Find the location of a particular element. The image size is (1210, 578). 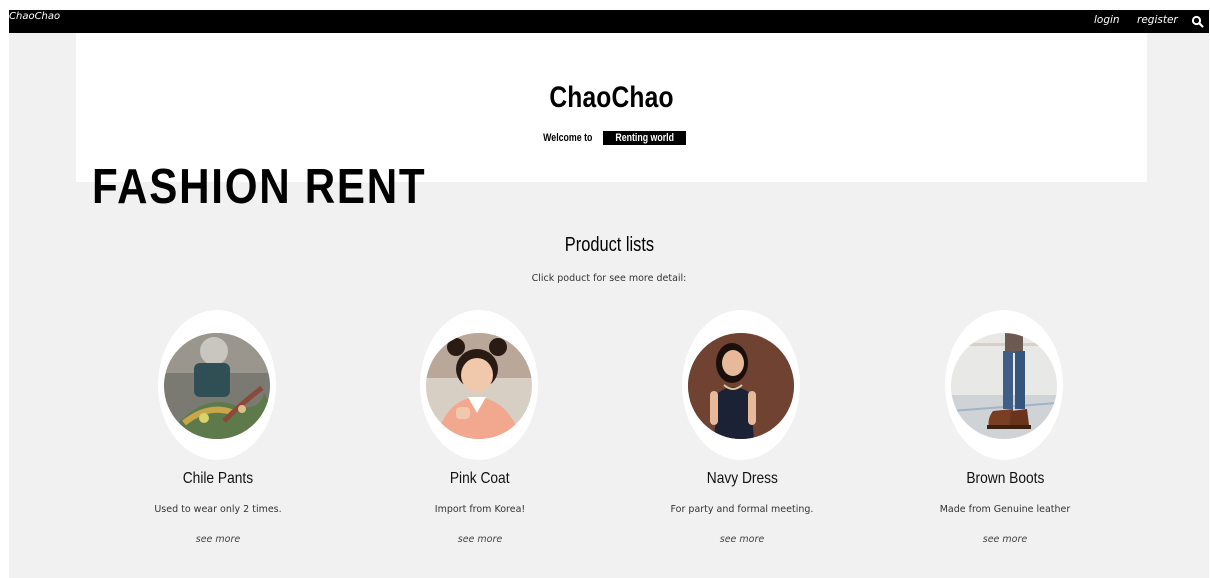

product-card: Pink Coat Import from Korea! see more is located at coordinates (480, 430).